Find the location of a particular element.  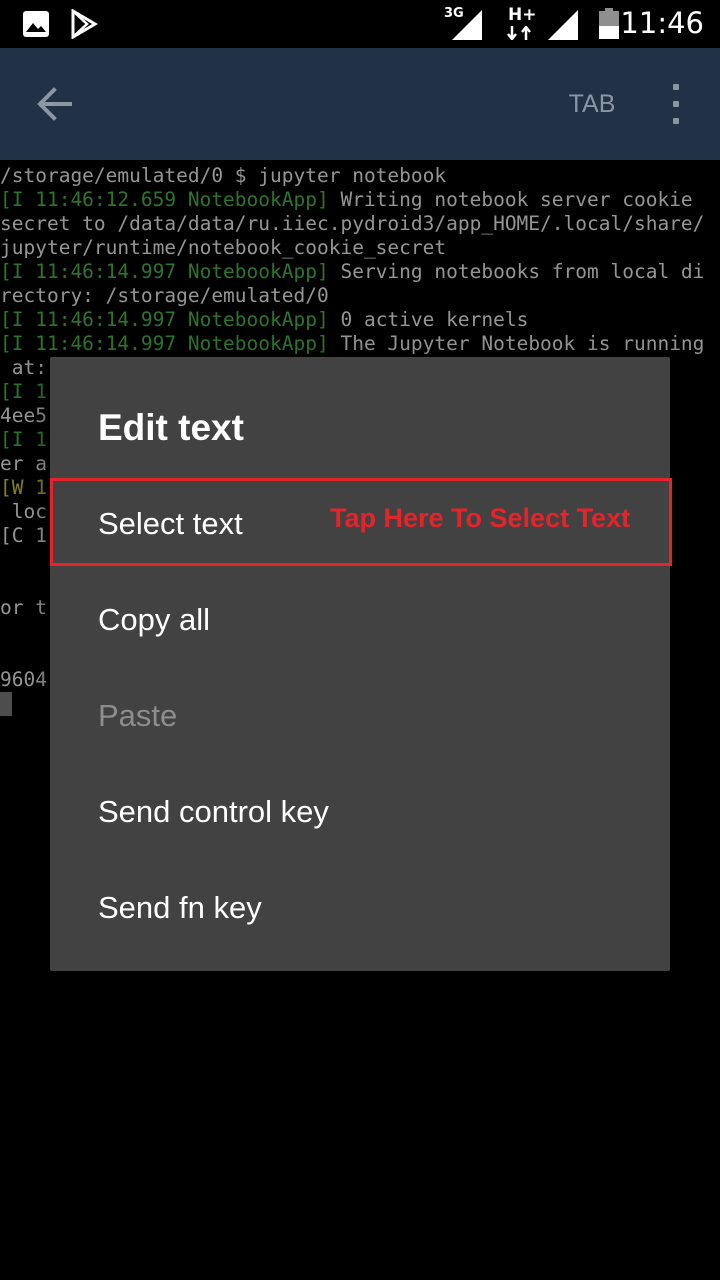

overflow-menu-button is located at coordinates (676, 104).